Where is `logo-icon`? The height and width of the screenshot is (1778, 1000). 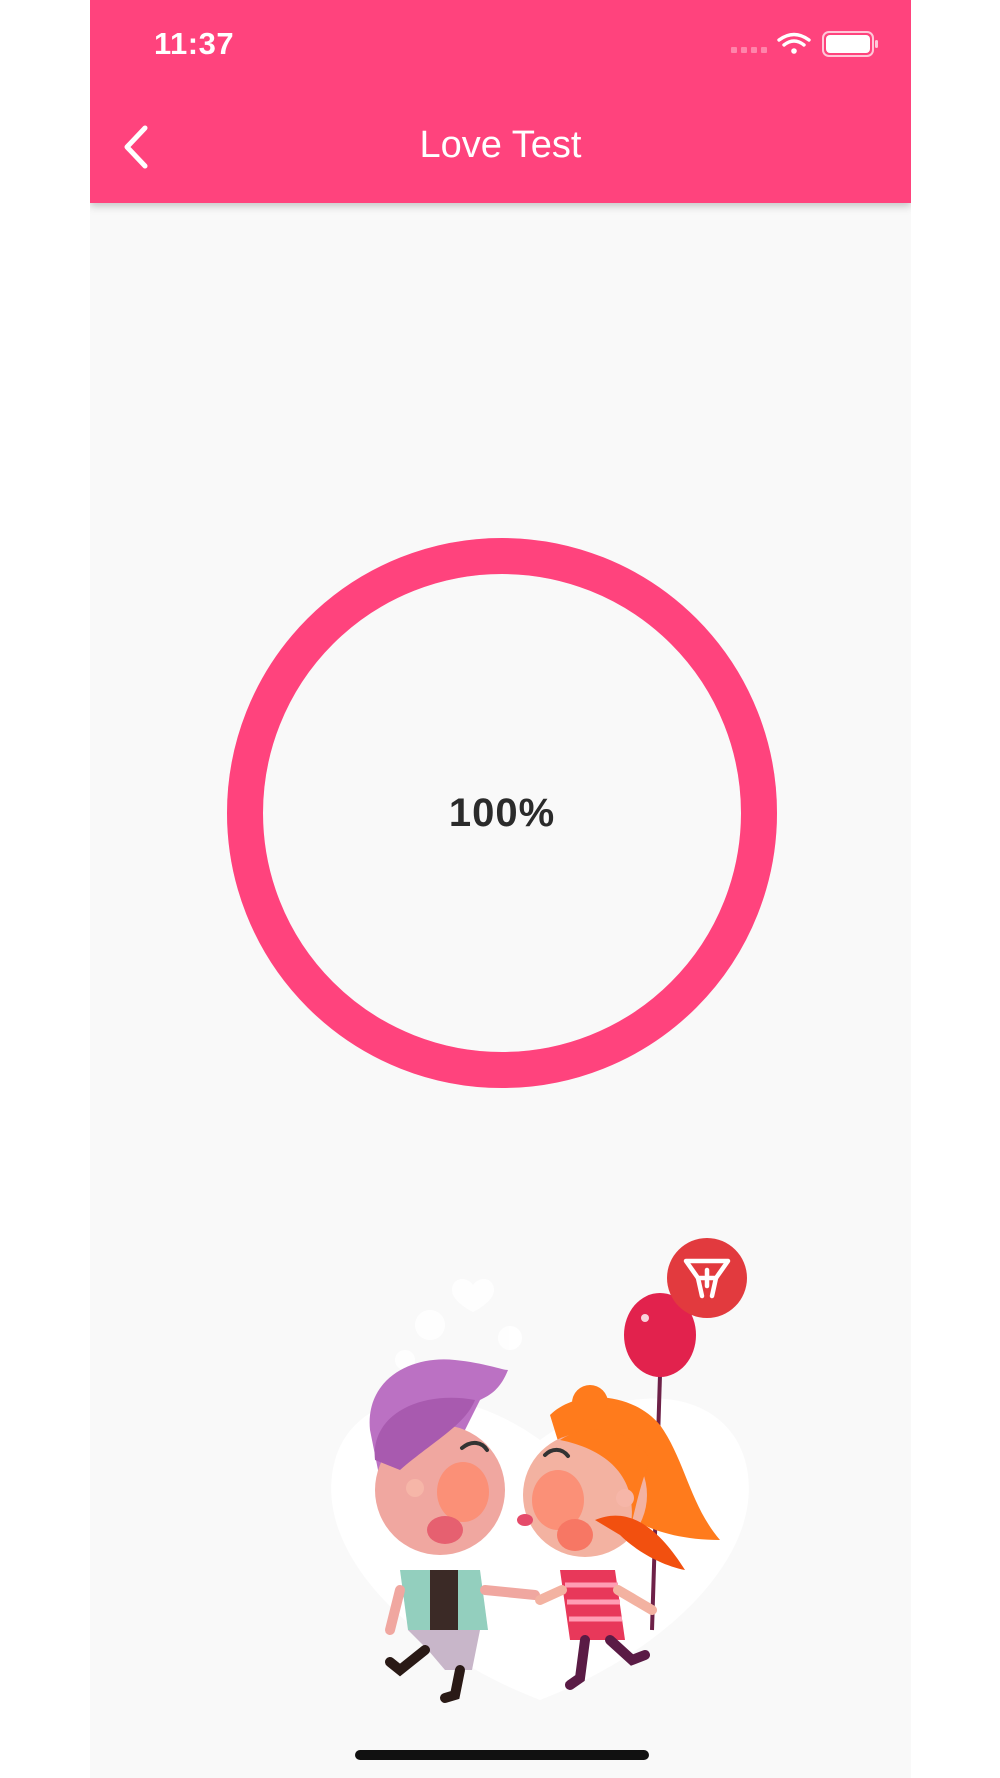
logo-icon is located at coordinates (707, 1278).